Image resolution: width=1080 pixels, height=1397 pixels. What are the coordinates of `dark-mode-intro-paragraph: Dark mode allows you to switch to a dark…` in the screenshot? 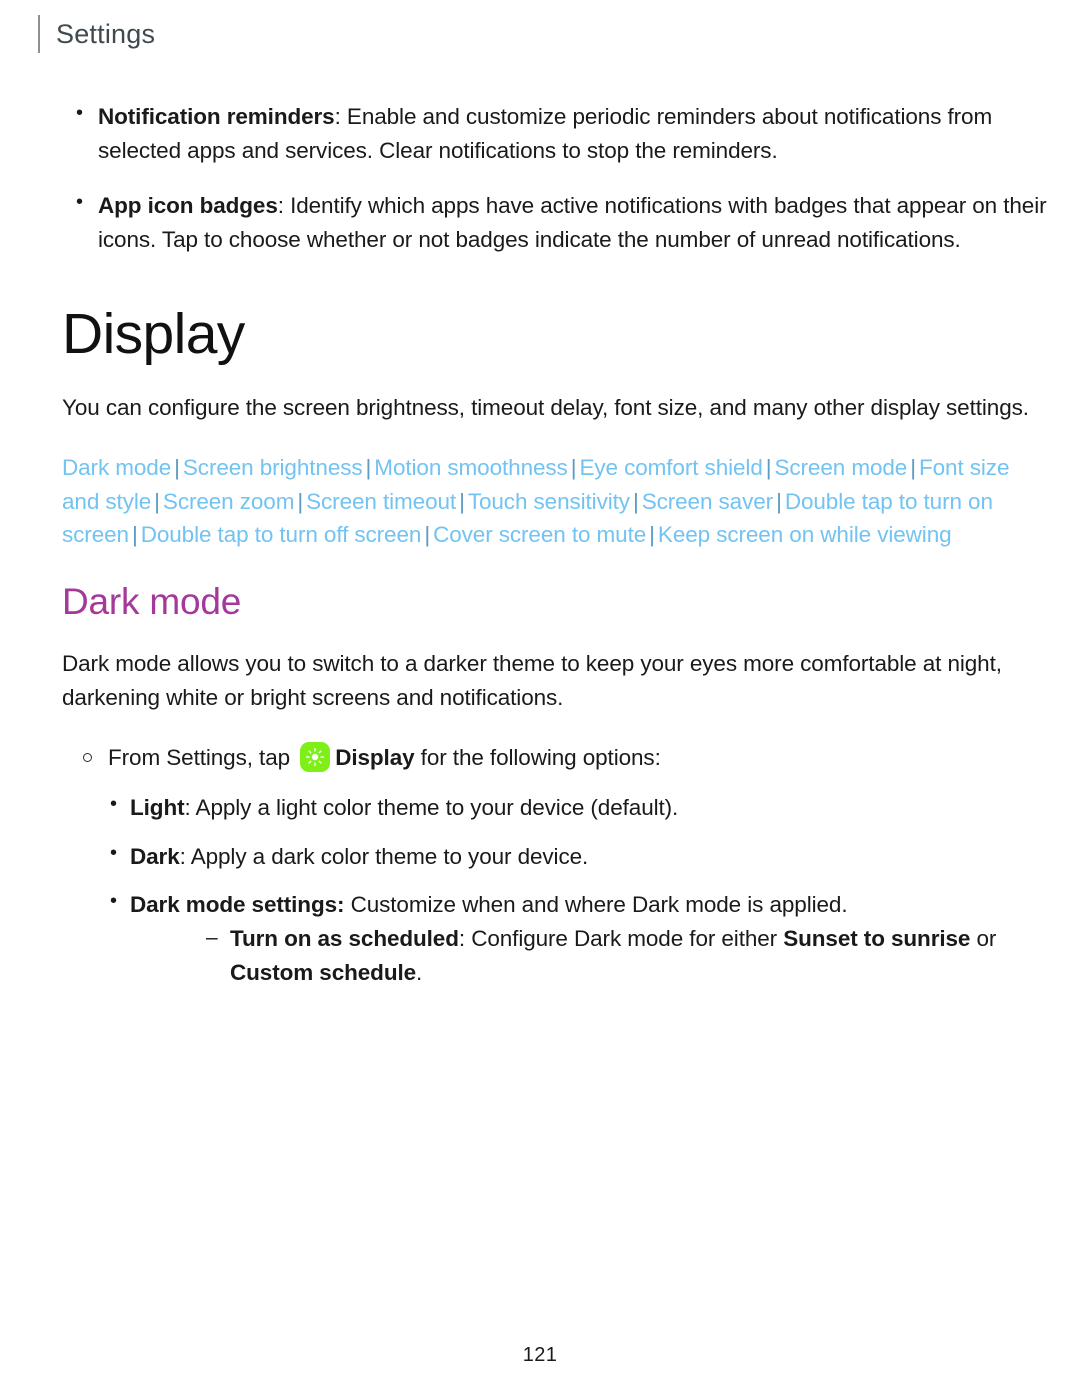 It's located at (532, 680).